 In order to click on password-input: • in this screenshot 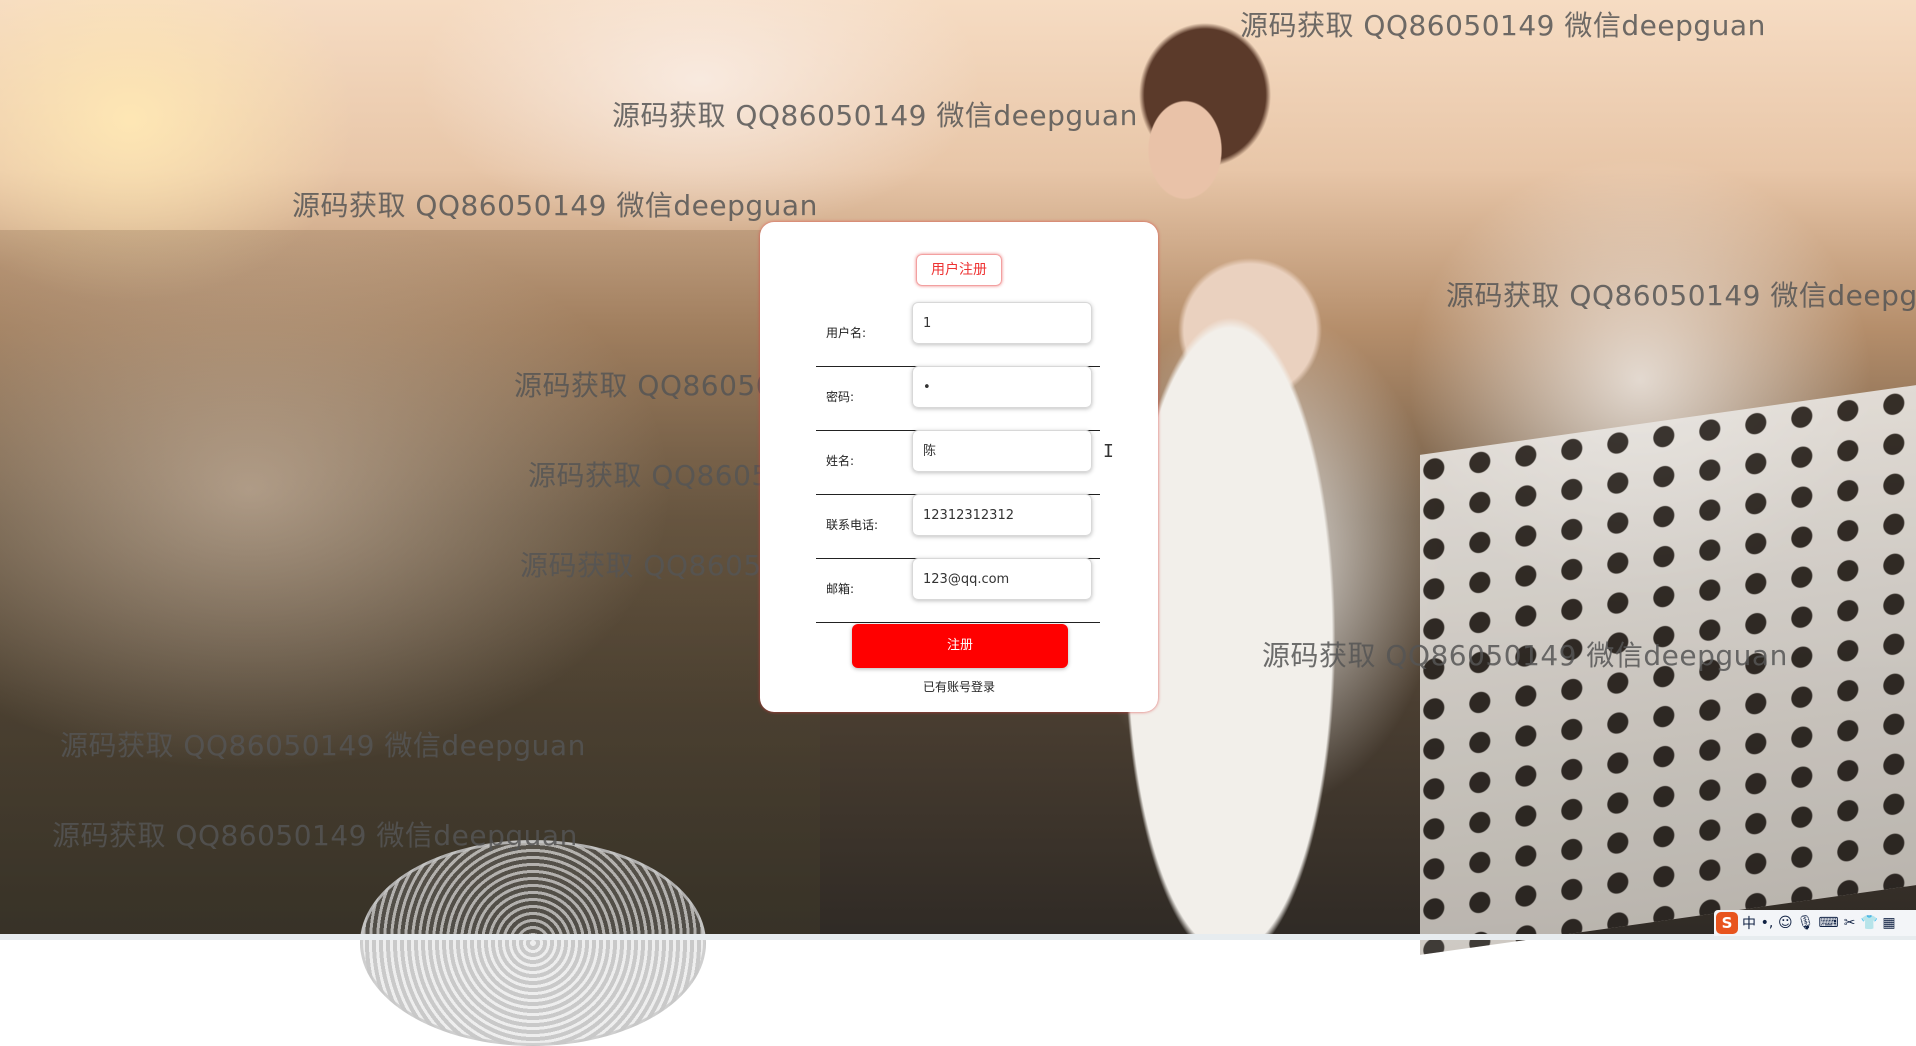, I will do `click(1002, 387)`.